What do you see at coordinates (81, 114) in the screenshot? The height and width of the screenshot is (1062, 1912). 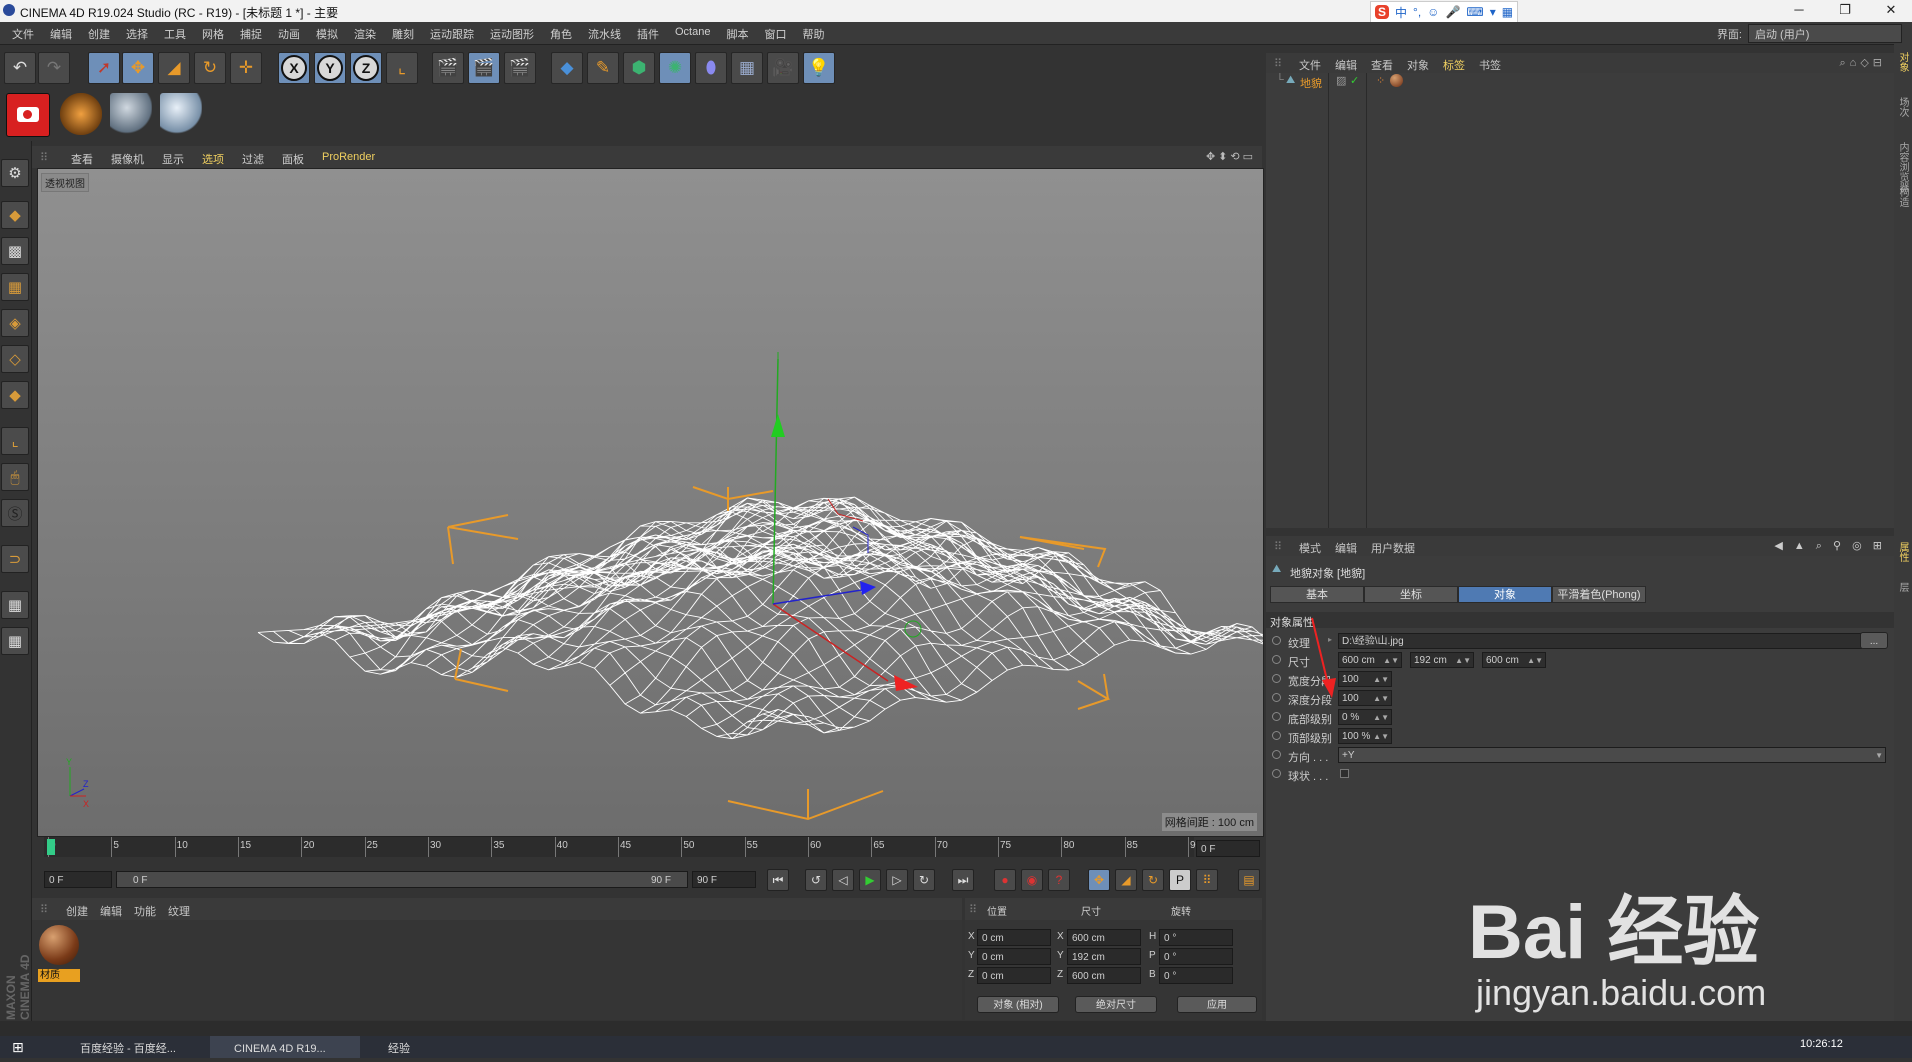 I see `octane-hdri-icon` at bounding box center [81, 114].